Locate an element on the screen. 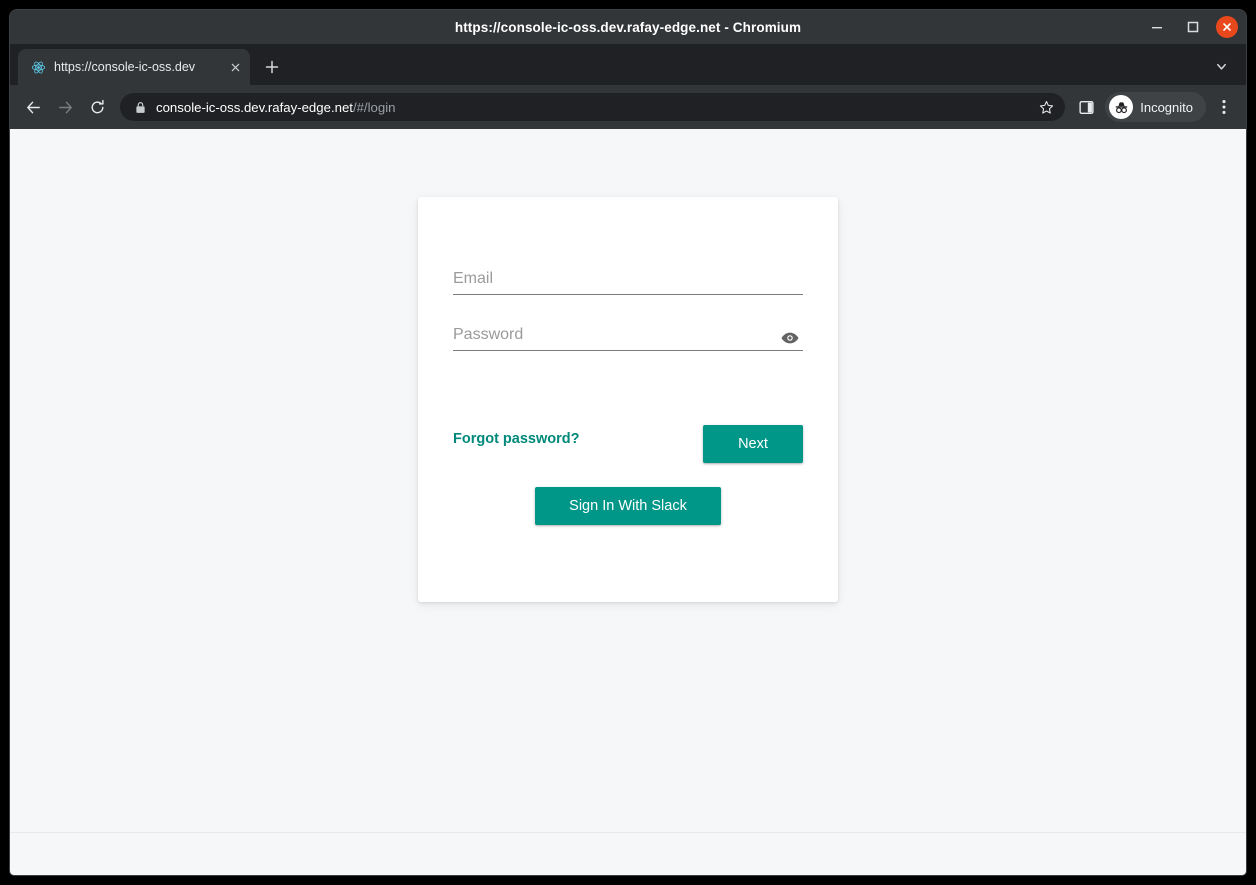 The height and width of the screenshot is (885, 1256). close-button is located at coordinates (1227, 27).